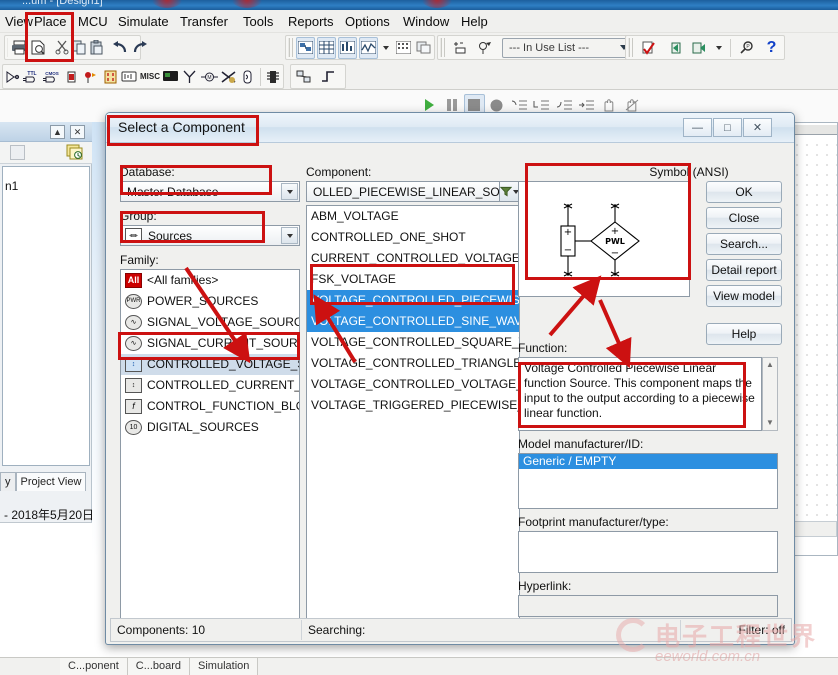  I want to click on place-connector-icon, so click(228, 77).